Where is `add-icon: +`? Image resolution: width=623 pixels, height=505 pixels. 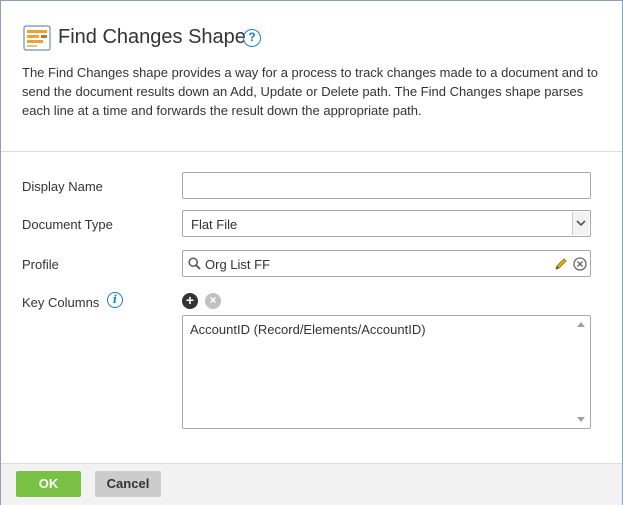
add-icon: + is located at coordinates (190, 301).